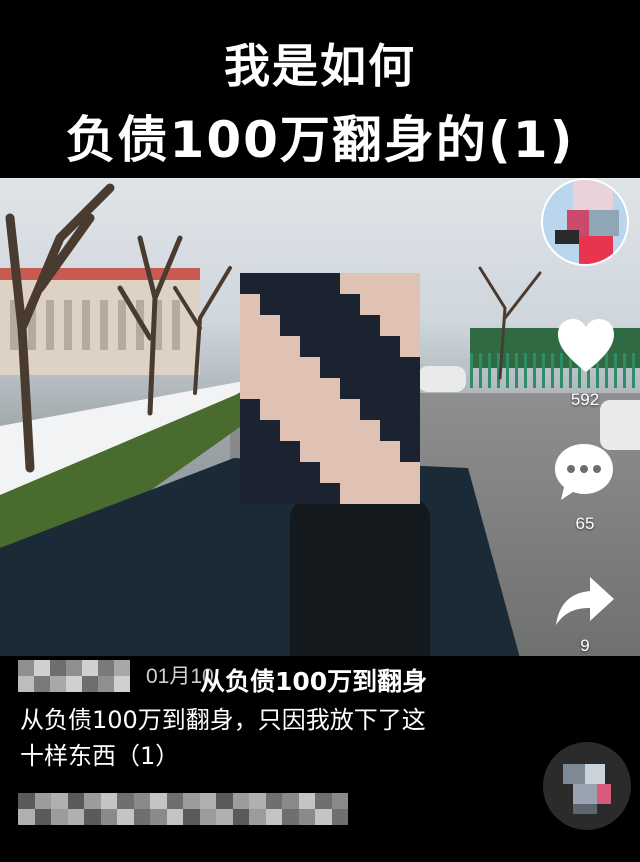  I want to click on username-blurred, so click(74, 676).